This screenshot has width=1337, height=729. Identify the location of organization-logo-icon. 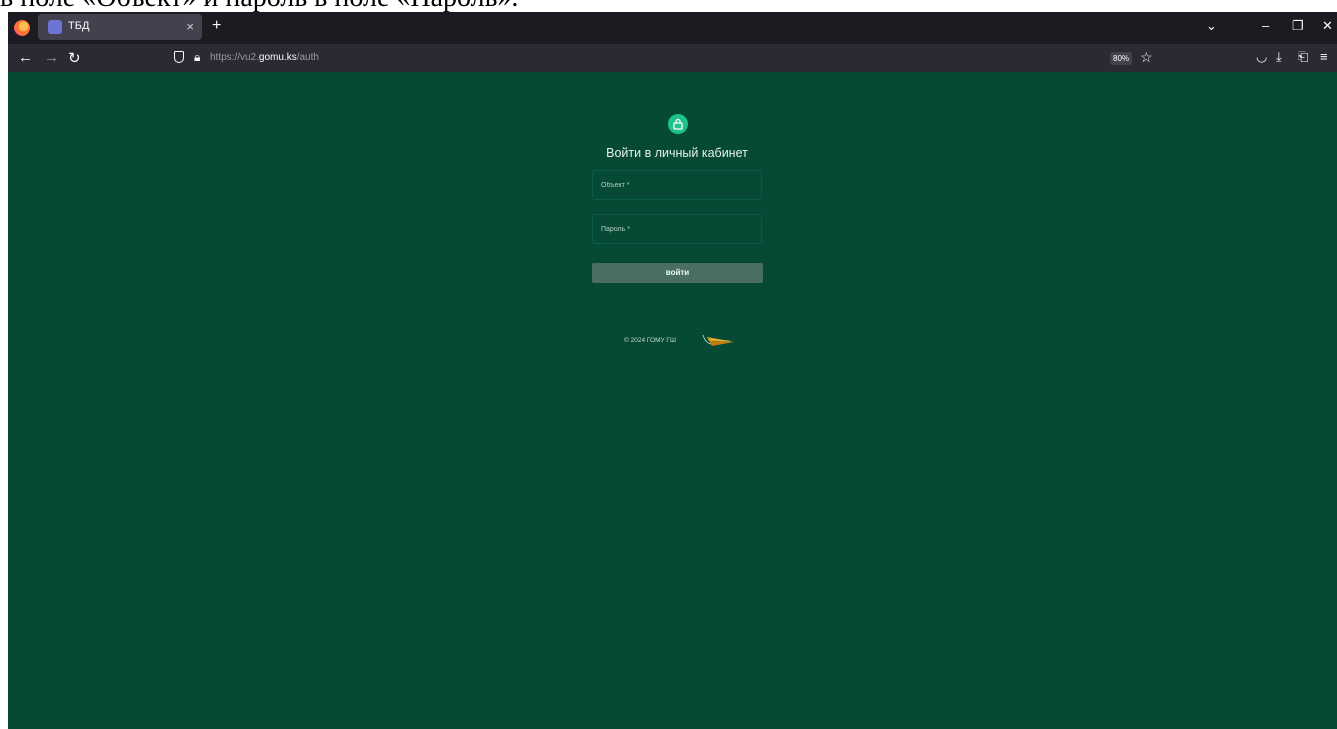
(718, 340).